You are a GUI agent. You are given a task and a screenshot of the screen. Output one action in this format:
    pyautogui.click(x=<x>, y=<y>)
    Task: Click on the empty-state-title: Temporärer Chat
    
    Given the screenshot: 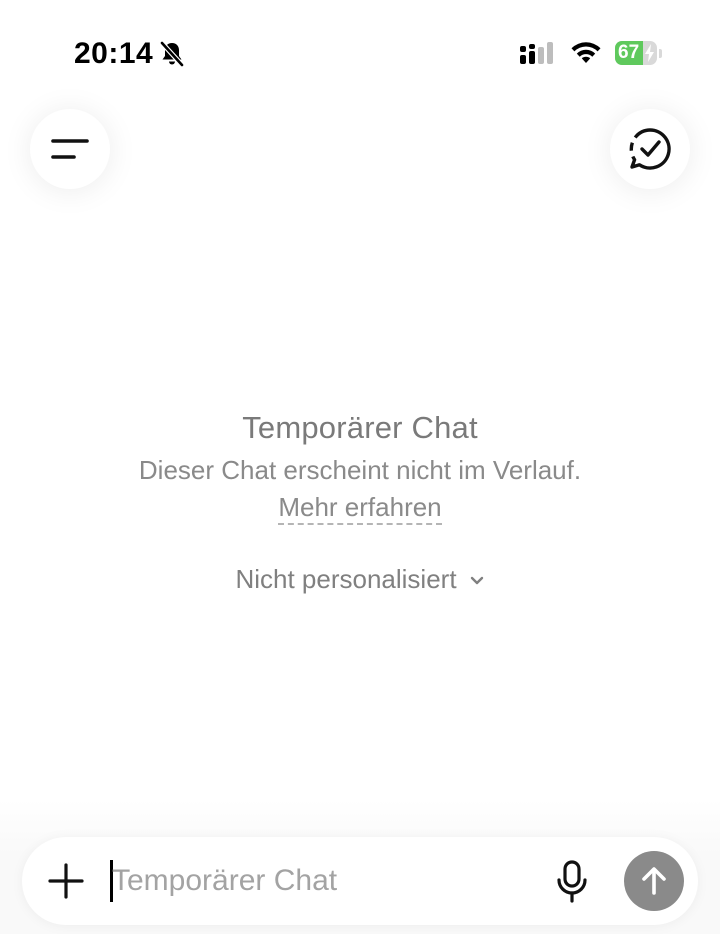 What is the action you would take?
    pyautogui.click(x=360, y=427)
    